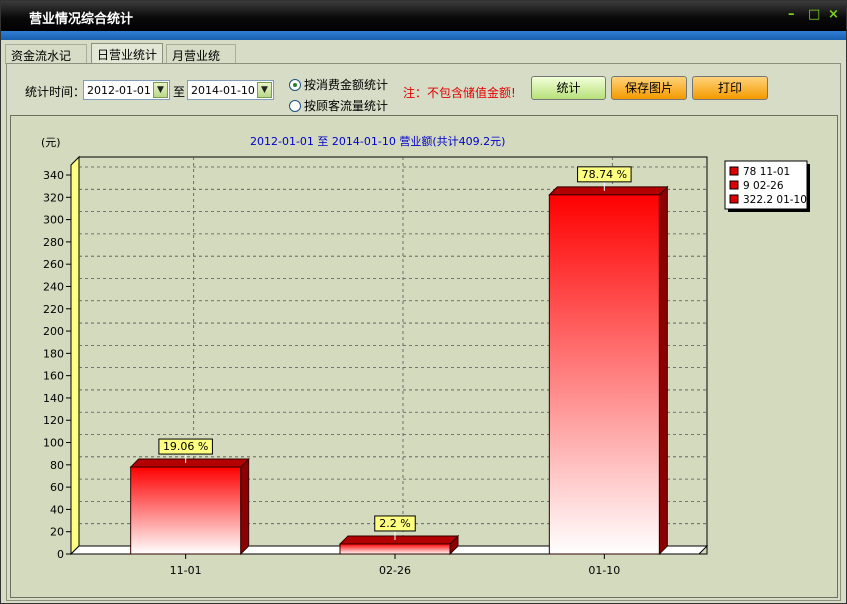 The height and width of the screenshot is (604, 847). Describe the element at coordinates (179, 92) in the screenshot. I see `to-label: 至` at that location.